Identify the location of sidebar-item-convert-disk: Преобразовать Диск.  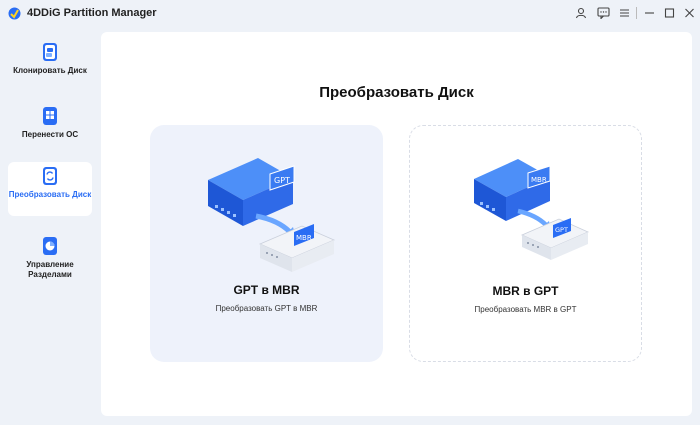
(50, 189).